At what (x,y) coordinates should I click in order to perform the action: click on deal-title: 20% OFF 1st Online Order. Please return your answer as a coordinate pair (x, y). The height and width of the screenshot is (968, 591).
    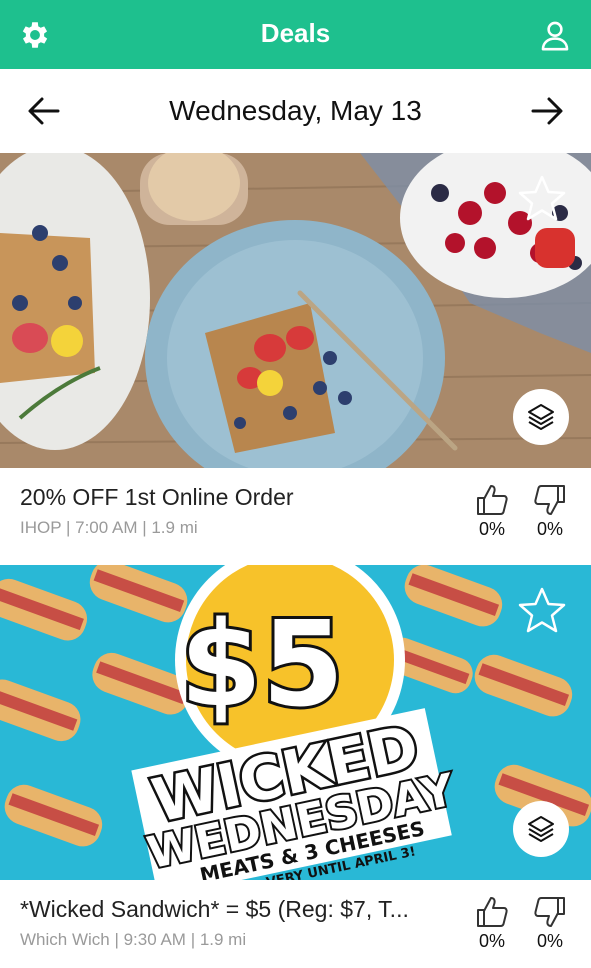
    Looking at the image, I should click on (240, 497).